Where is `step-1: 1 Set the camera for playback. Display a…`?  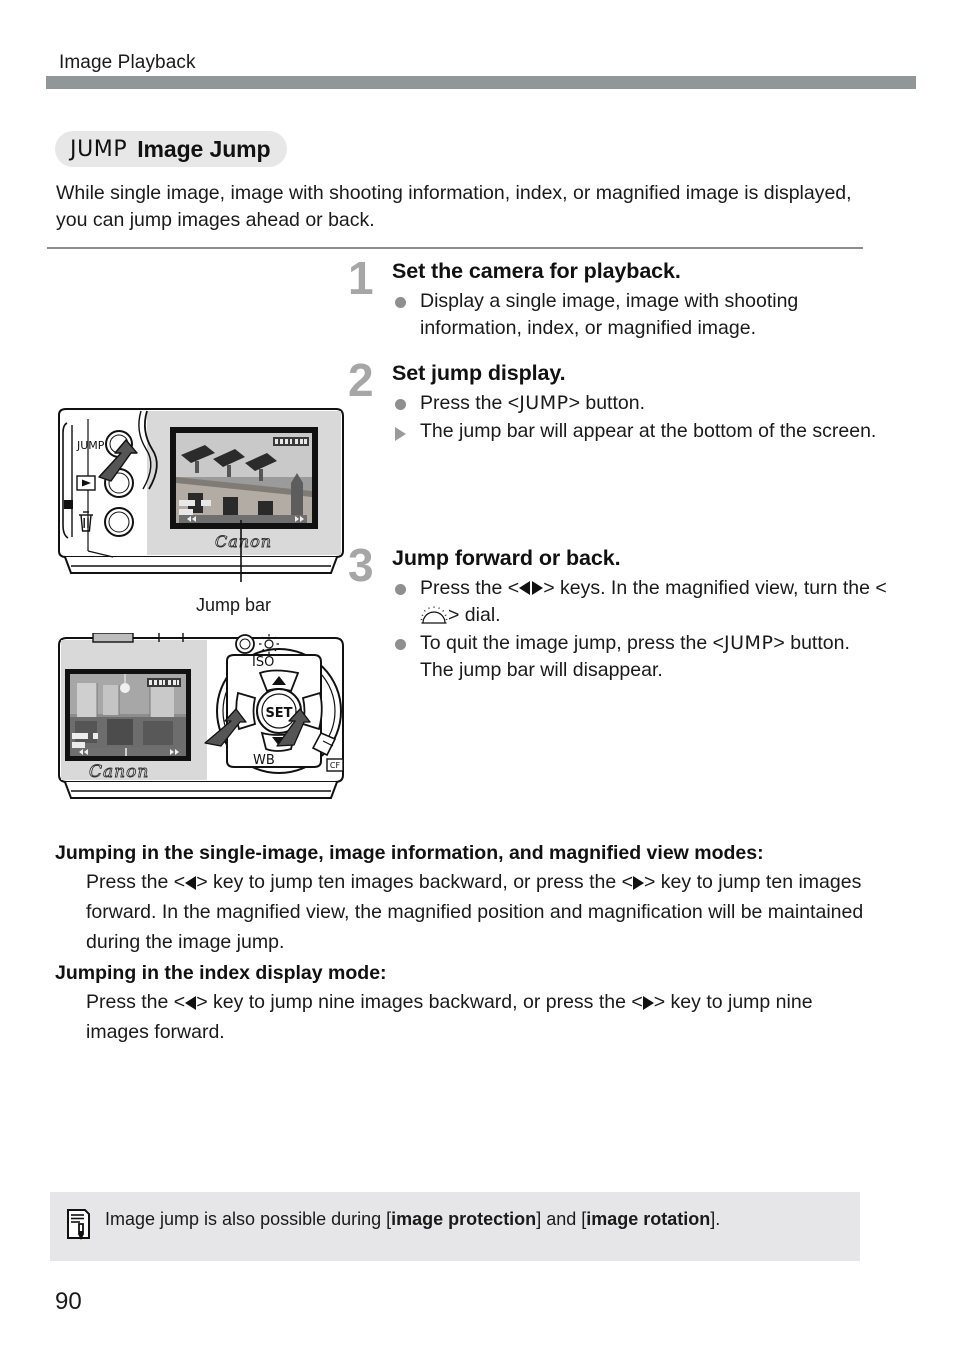 step-1: 1 Set the camera for playback. Display a… is located at coordinates (618, 297).